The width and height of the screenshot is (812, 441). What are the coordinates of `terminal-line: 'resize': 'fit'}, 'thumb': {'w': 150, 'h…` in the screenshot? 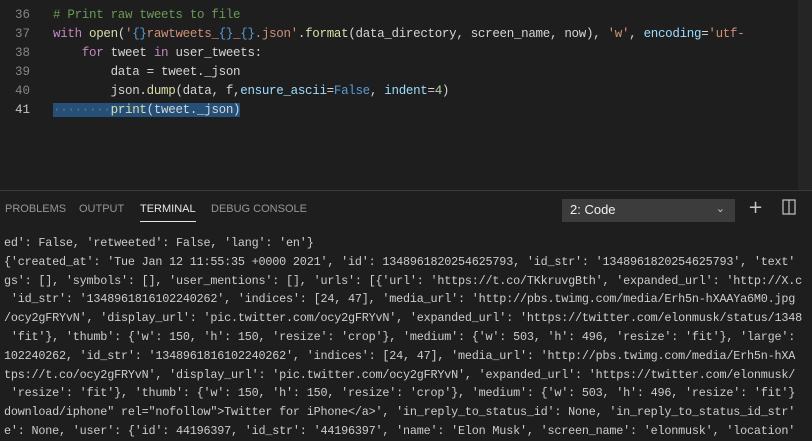 It's located at (400, 393).